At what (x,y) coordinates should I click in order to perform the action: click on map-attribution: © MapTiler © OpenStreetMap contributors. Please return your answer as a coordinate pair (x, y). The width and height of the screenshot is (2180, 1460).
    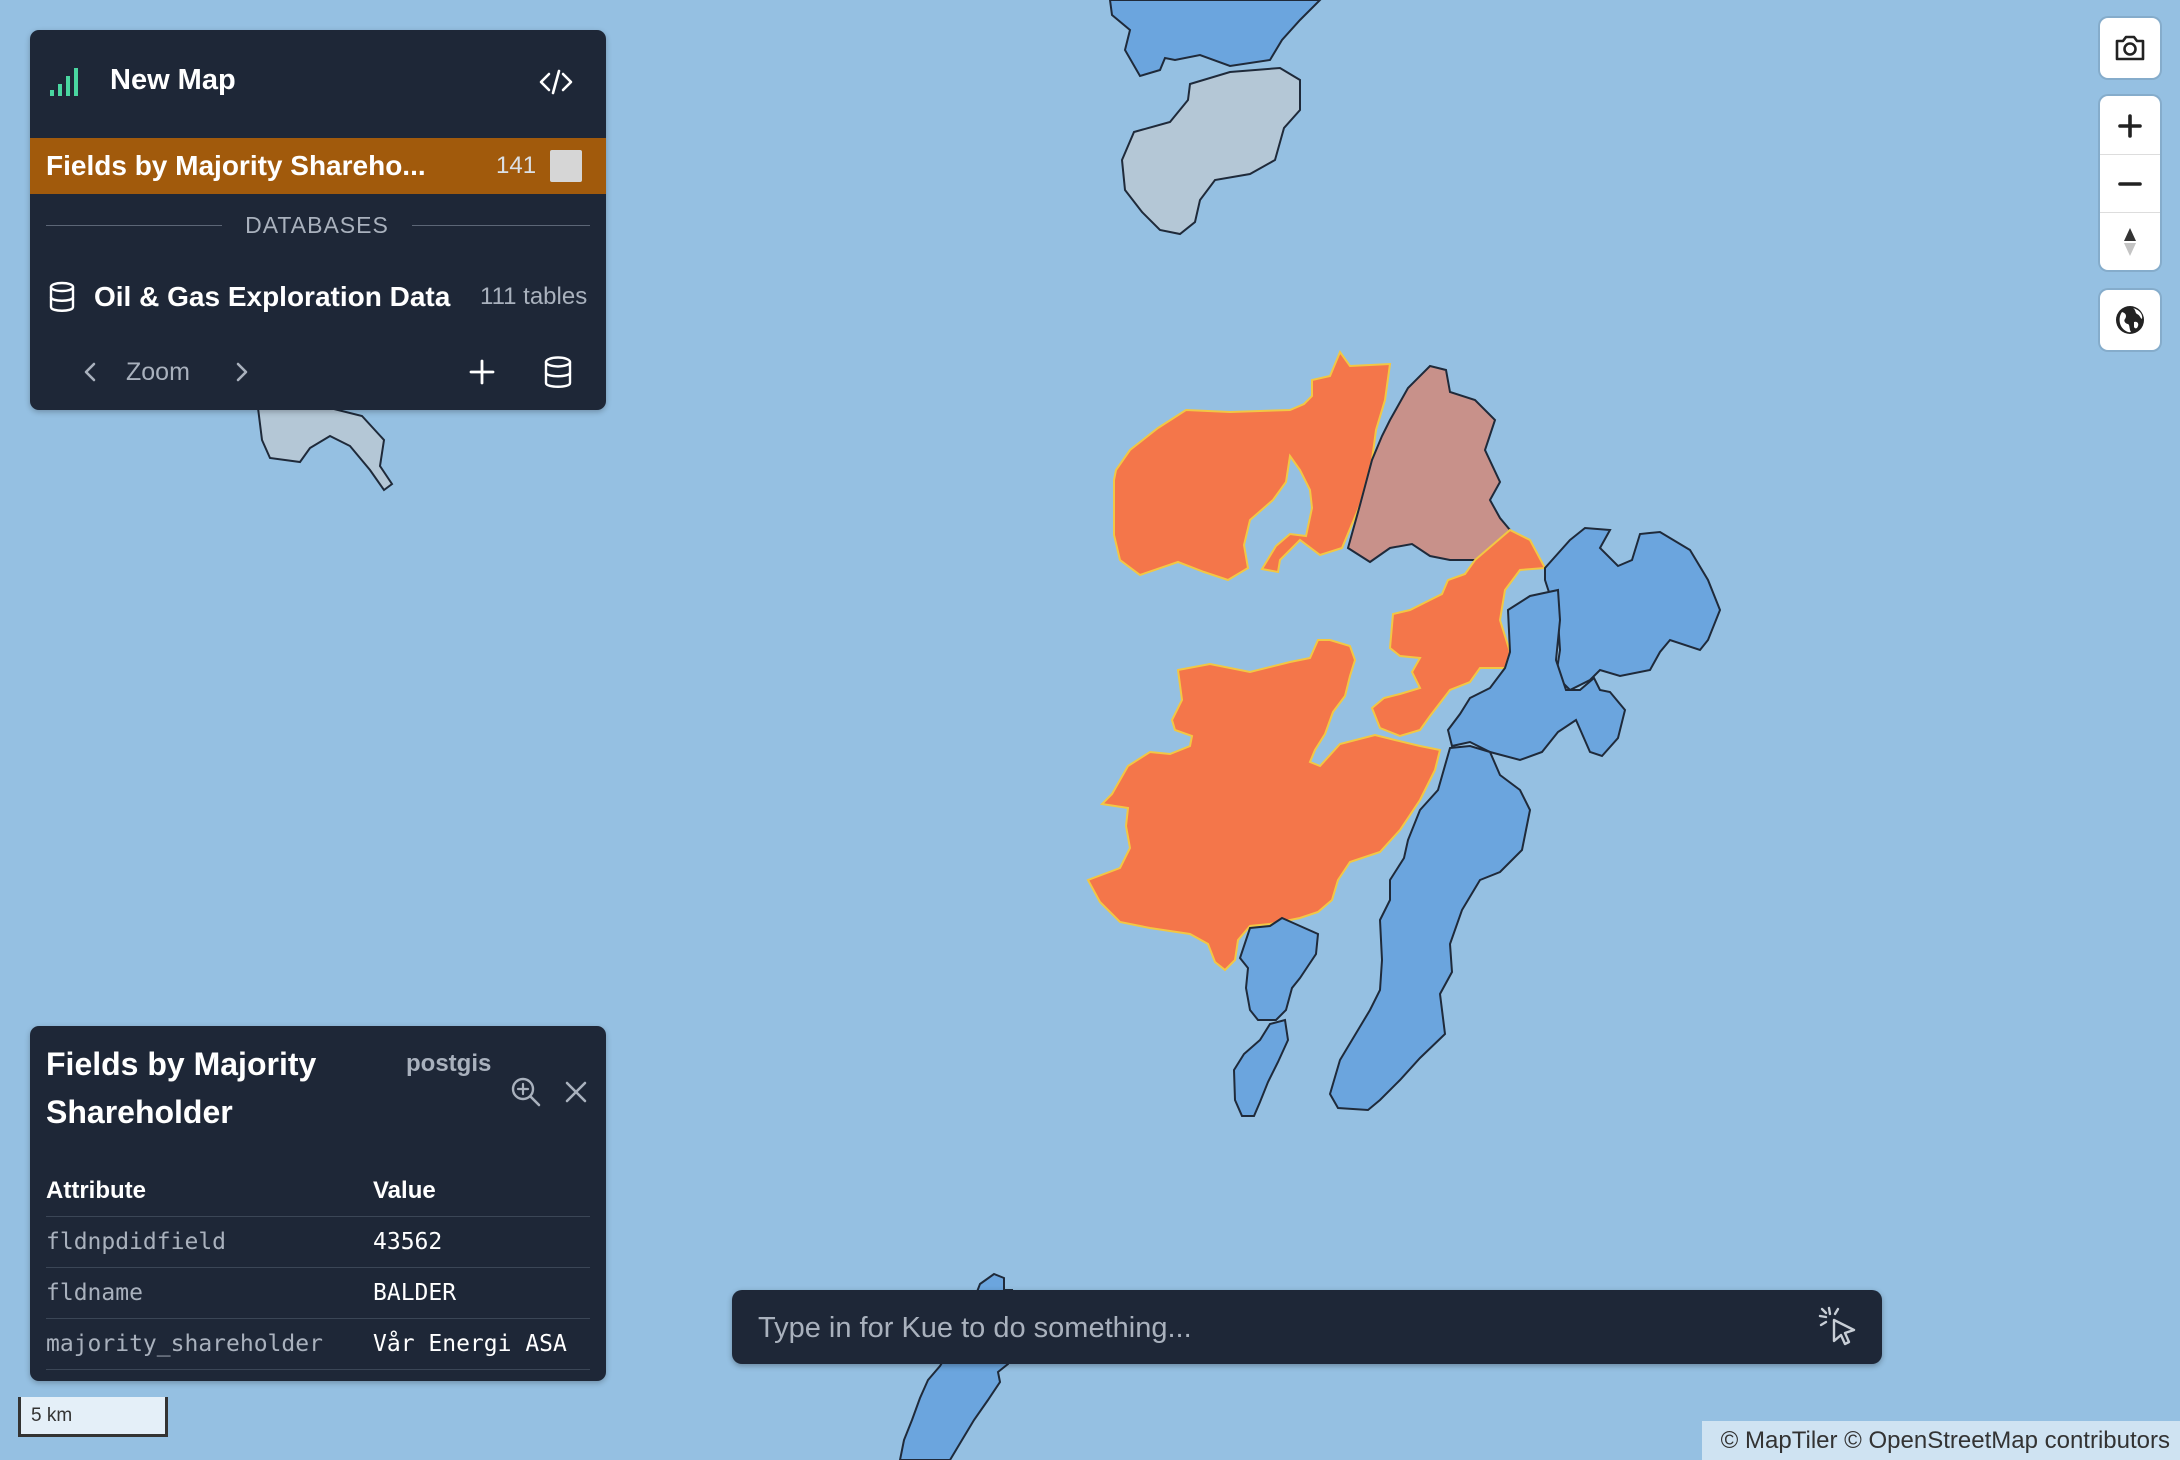
    Looking at the image, I should click on (1941, 1440).